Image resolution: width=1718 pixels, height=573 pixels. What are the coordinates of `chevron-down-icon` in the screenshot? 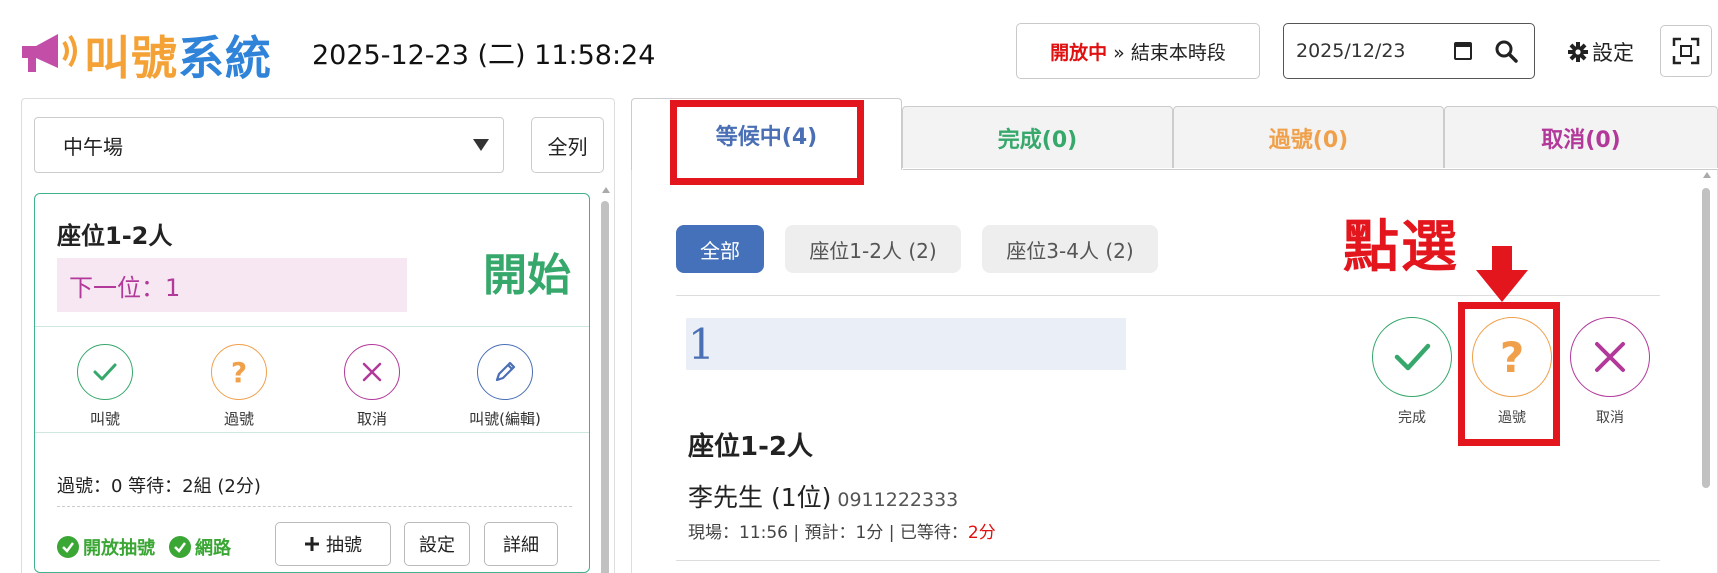 It's located at (481, 145).